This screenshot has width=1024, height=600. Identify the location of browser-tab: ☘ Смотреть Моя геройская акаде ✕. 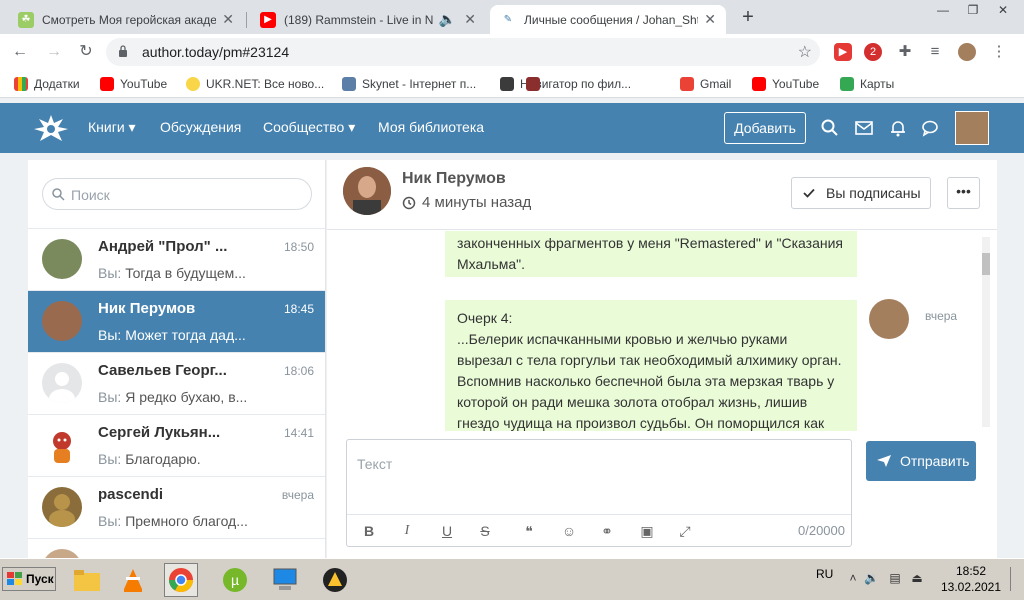
(126, 19).